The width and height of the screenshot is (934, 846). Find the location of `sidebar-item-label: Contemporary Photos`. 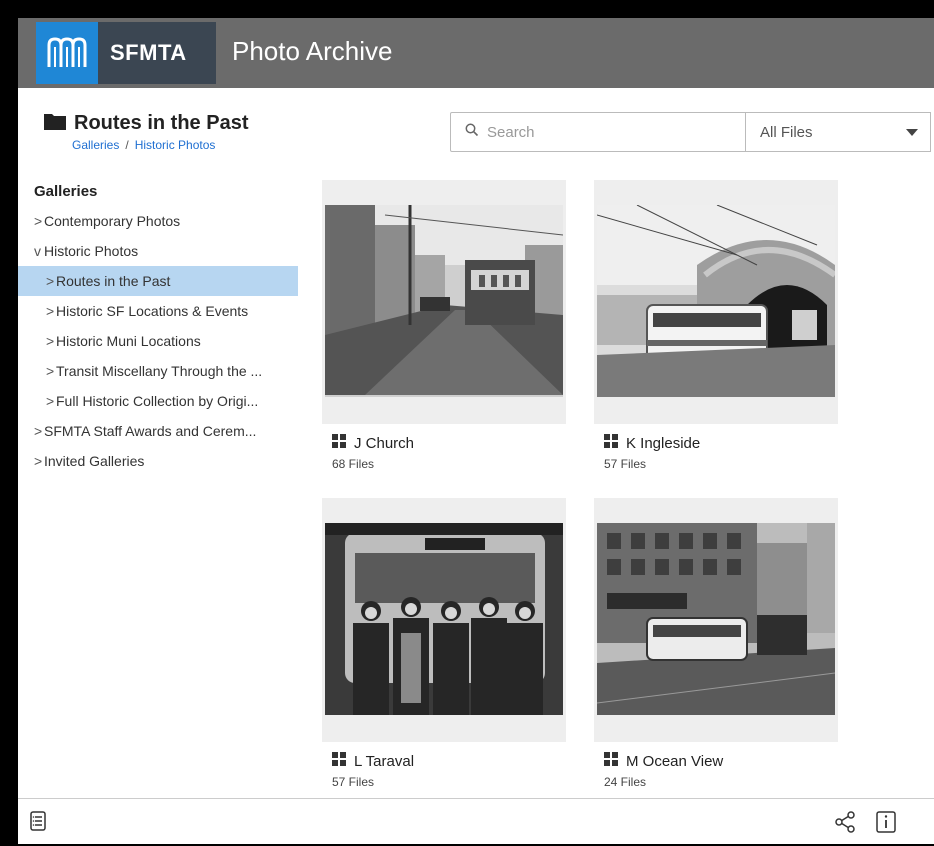

sidebar-item-label: Contemporary Photos is located at coordinates (112, 221).